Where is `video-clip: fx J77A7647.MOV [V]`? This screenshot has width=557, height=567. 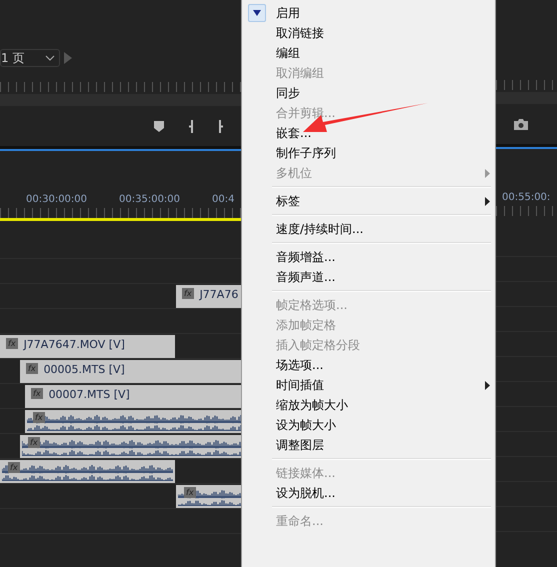 video-clip: fx J77A7647.MOV [V] is located at coordinates (87, 346).